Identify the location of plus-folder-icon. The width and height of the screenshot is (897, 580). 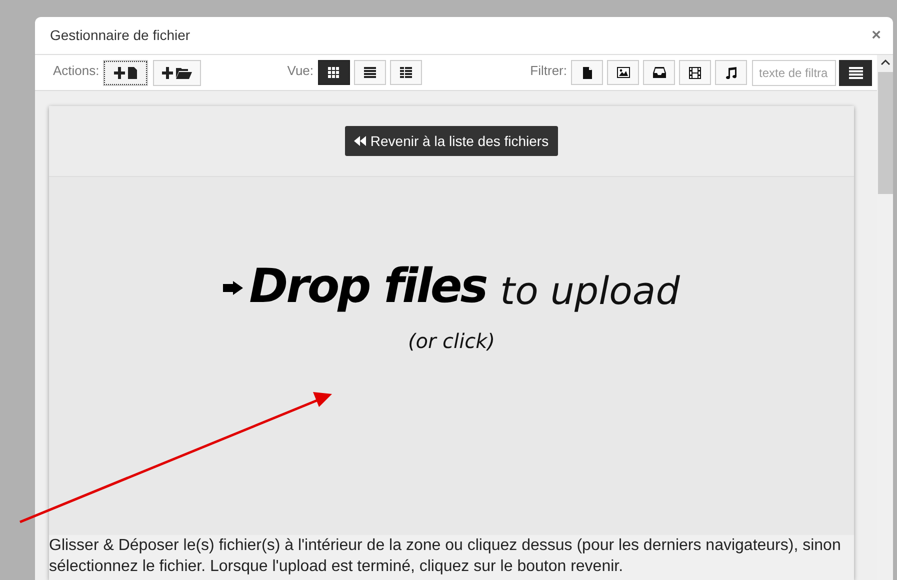
(177, 72).